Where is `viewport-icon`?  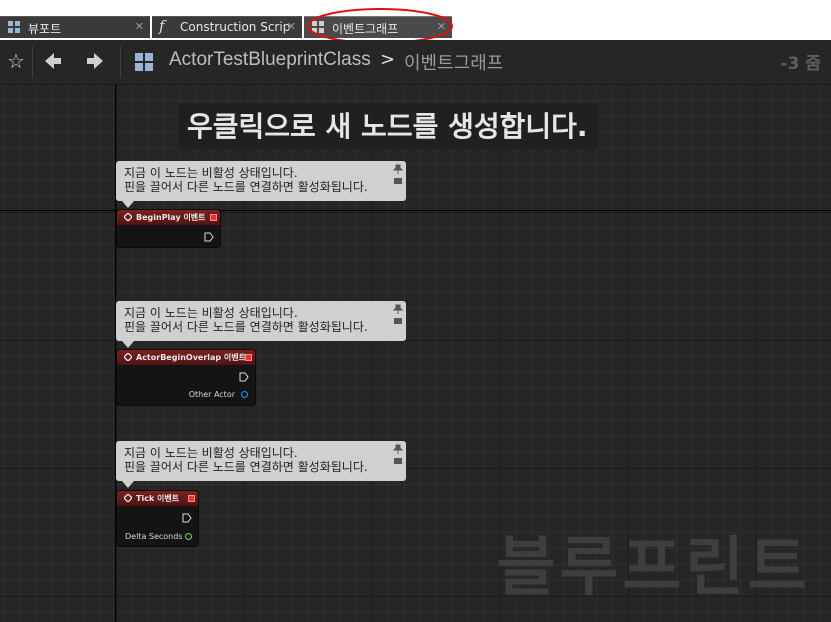 viewport-icon is located at coordinates (14, 27).